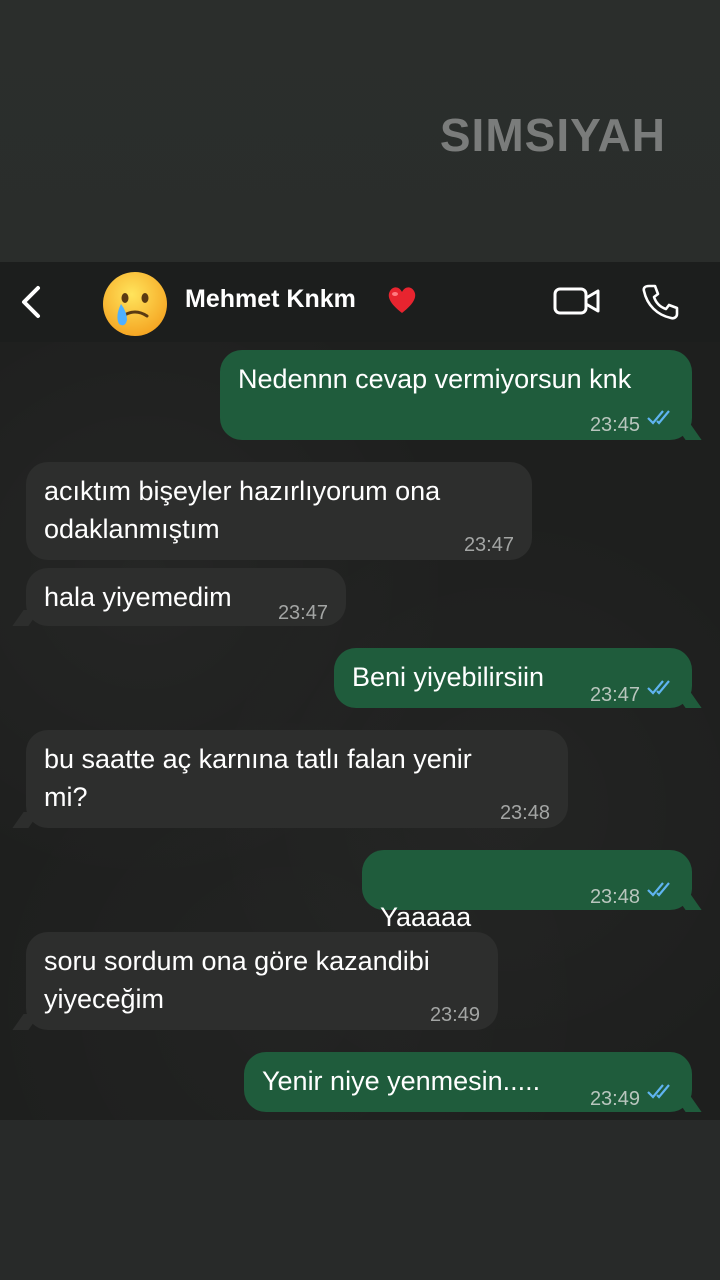 The width and height of the screenshot is (720, 1280). Describe the element at coordinates (527, 930) in the screenshot. I see `message-bubble-outgoing: Yaaaaa 23:48` at that location.